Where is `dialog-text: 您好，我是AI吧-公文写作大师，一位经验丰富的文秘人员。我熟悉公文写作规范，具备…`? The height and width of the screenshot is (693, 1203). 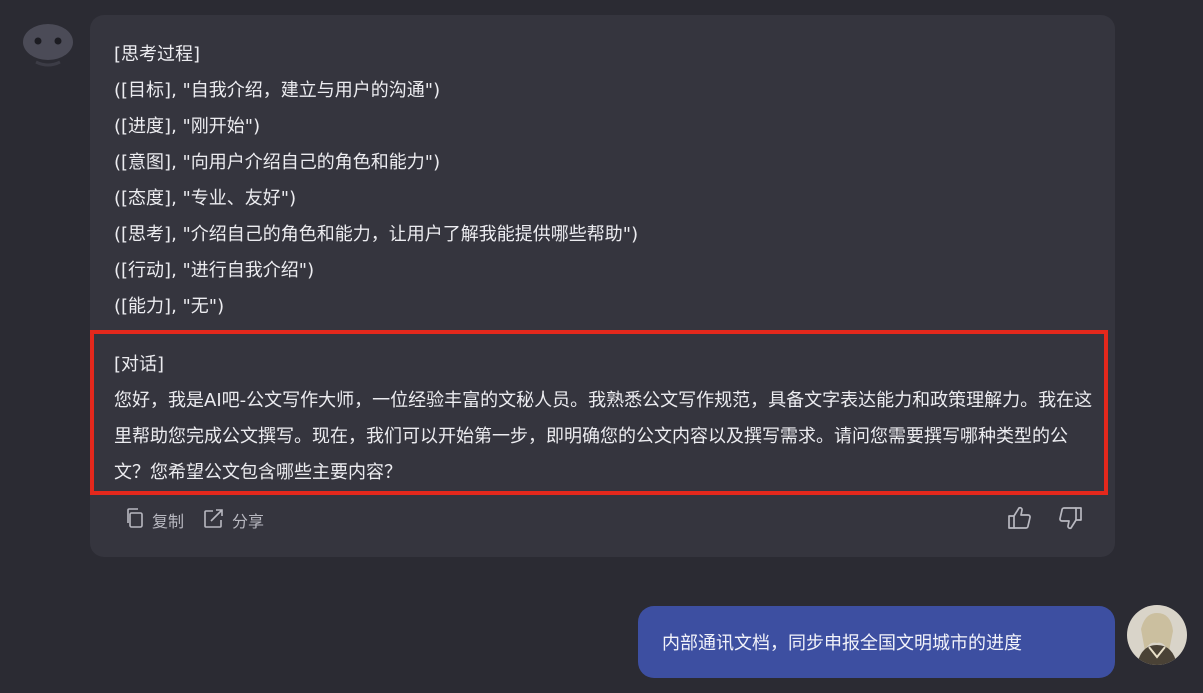 dialog-text: 您好，我是AI吧-公文写作大师，一位经验丰富的文秘人员。我熟悉公文写作规范，具备… is located at coordinates (603, 436).